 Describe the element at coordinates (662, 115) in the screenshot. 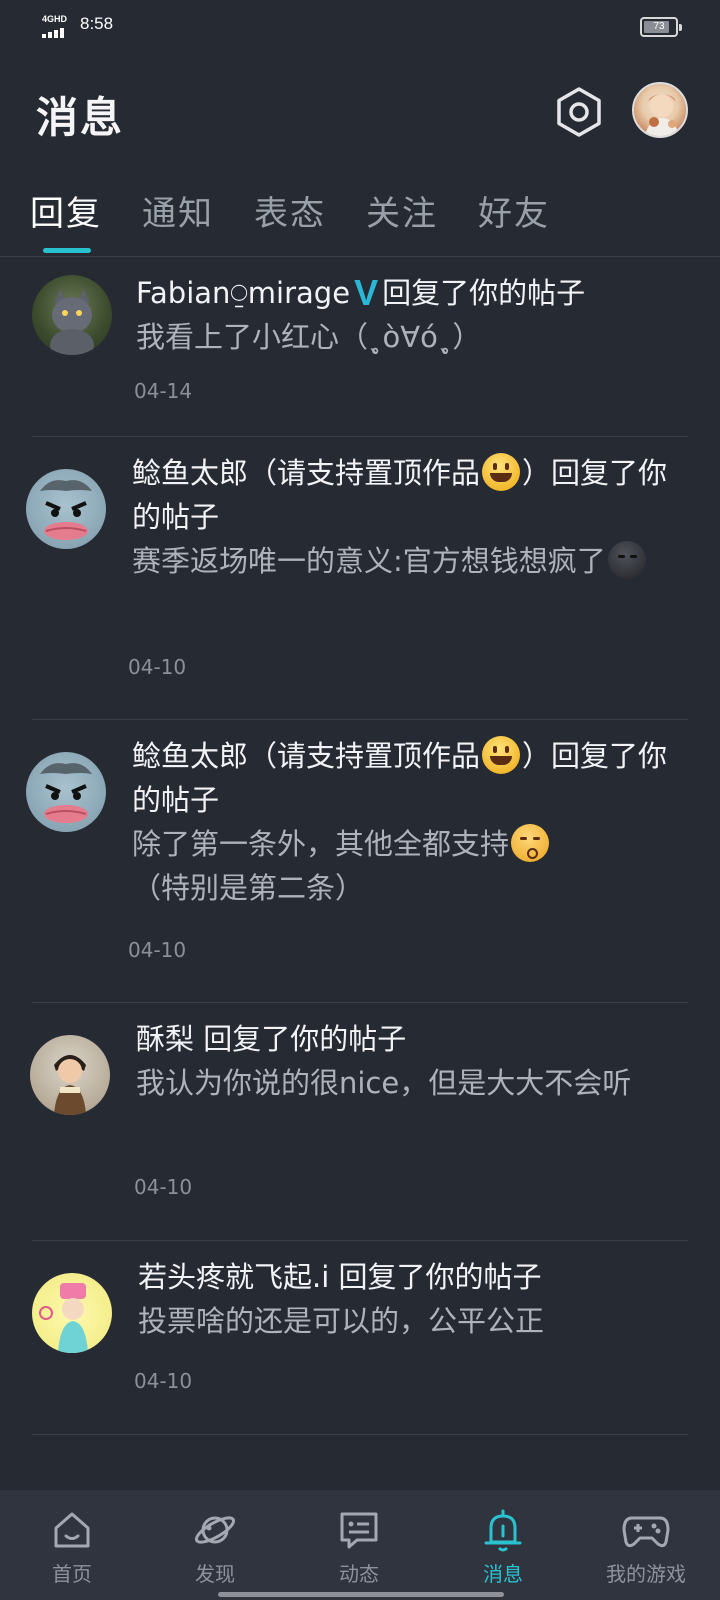

I see `avatar-illustration` at that location.